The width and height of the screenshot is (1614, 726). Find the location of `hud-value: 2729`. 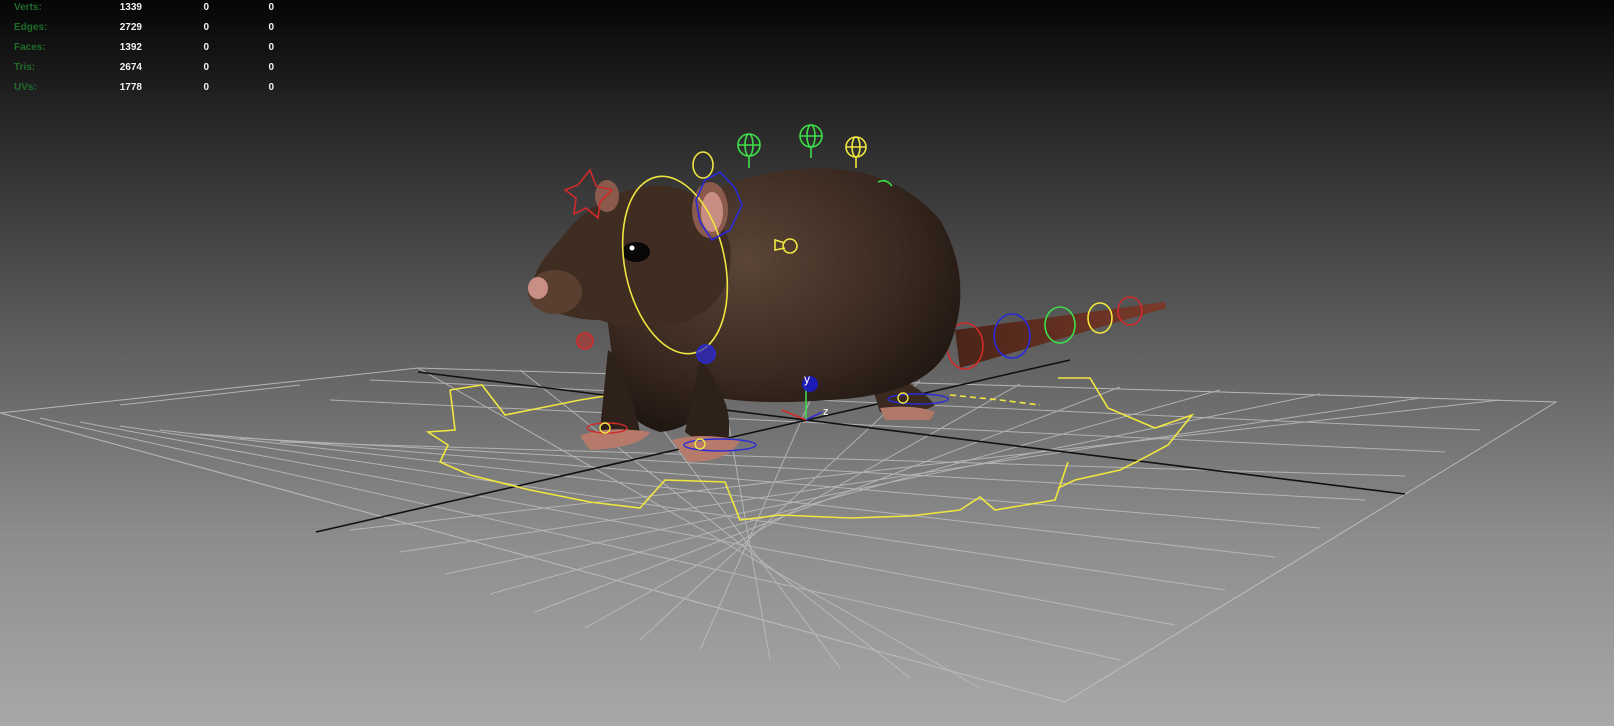

hud-value: 2729 is located at coordinates (130, 27).